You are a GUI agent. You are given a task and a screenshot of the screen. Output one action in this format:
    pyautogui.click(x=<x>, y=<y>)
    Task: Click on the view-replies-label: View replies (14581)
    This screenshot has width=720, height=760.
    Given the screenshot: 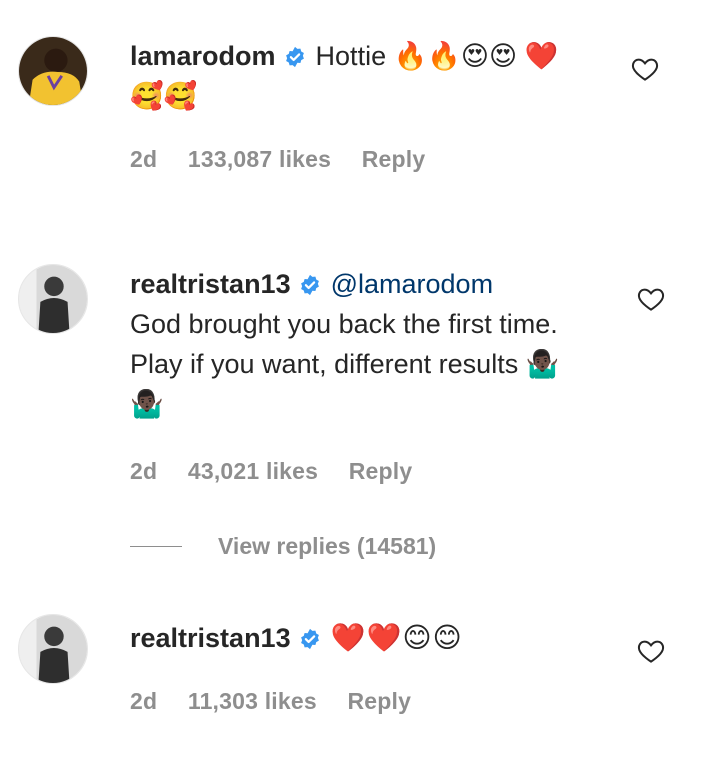 What is the action you would take?
    pyautogui.click(x=327, y=545)
    